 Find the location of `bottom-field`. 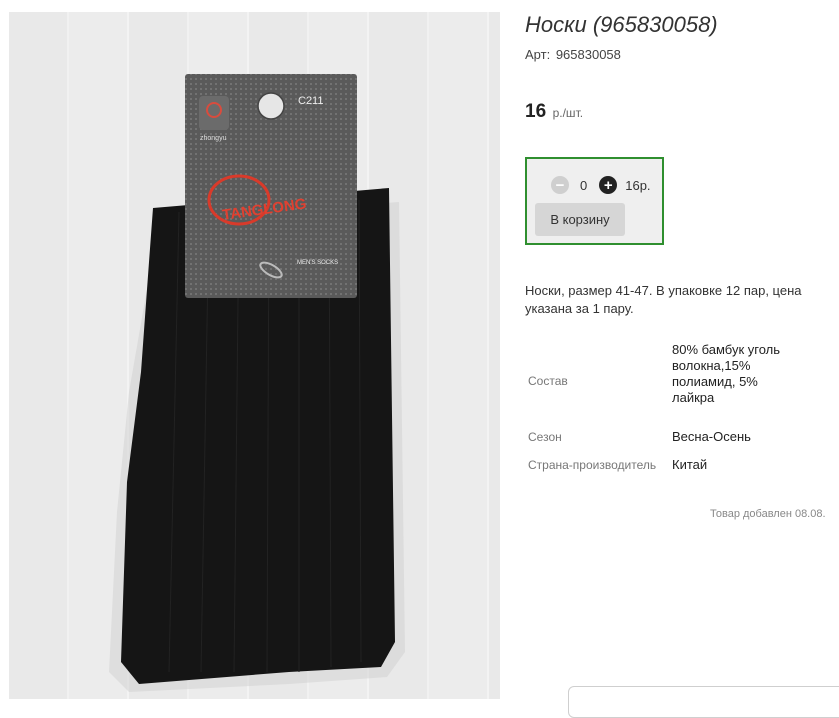

bottom-field is located at coordinates (703, 702).